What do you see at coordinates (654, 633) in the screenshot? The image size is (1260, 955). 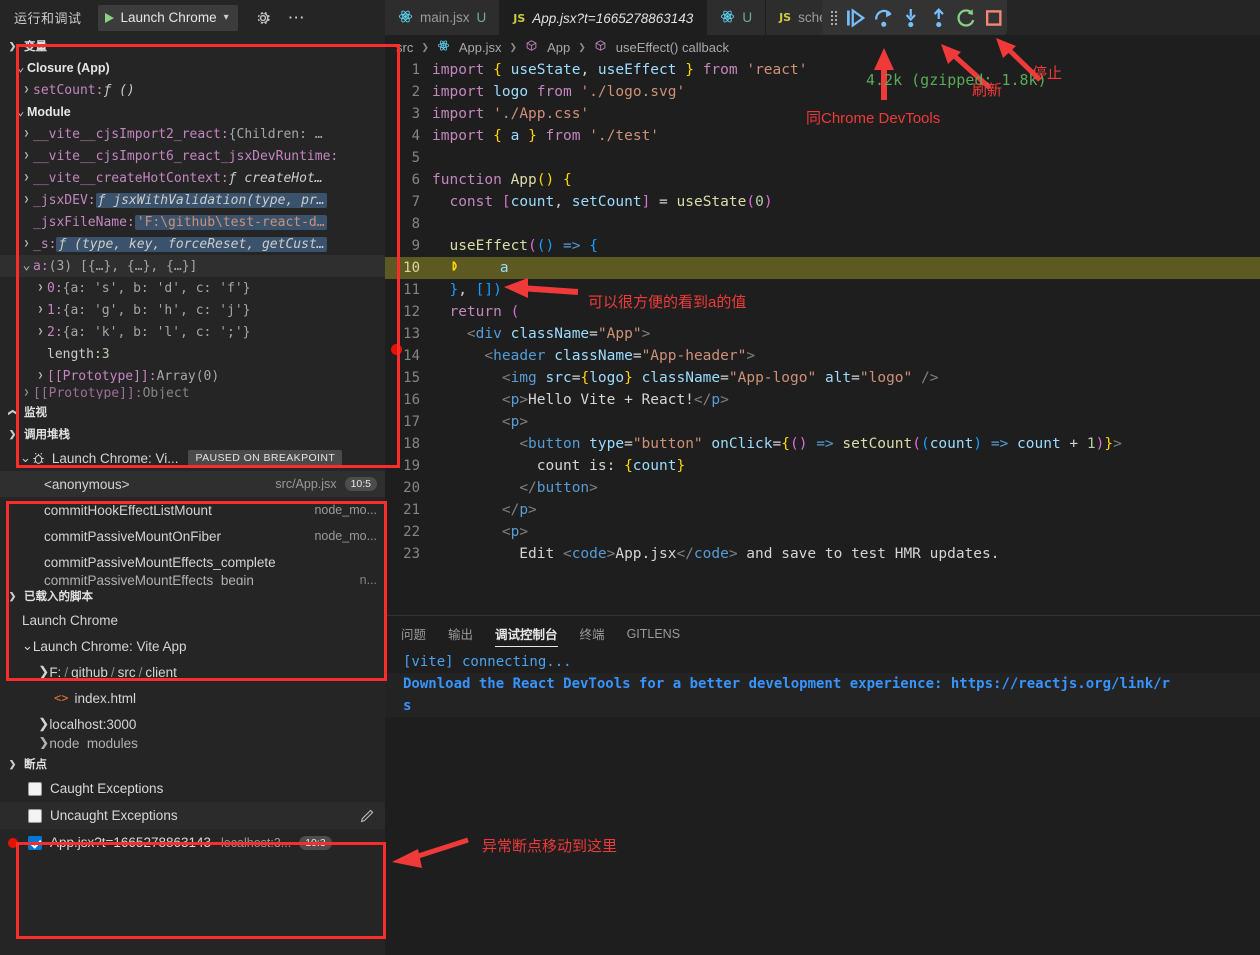 I see `panel-tab: GITLENS` at bounding box center [654, 633].